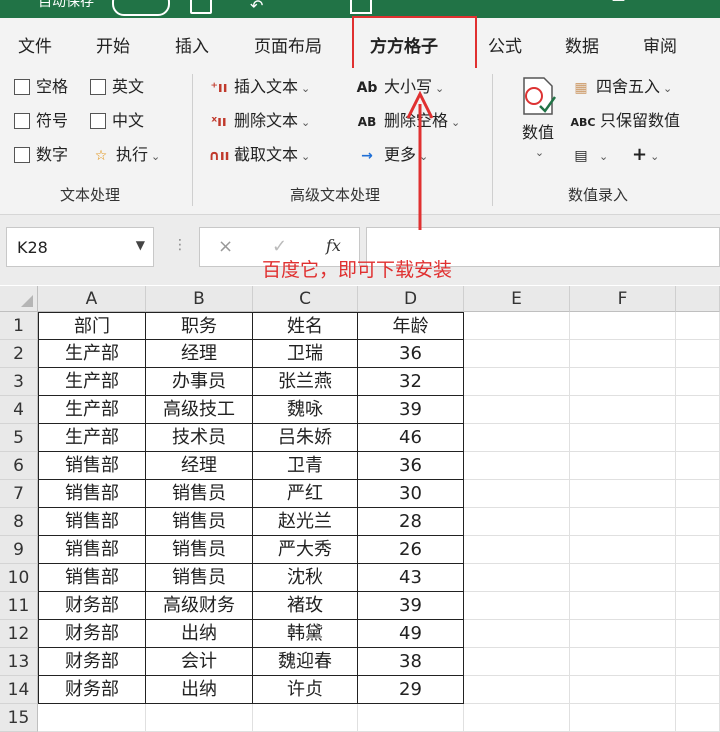 The height and width of the screenshot is (732, 720). I want to click on confirm-icon: ✓, so click(279, 246).